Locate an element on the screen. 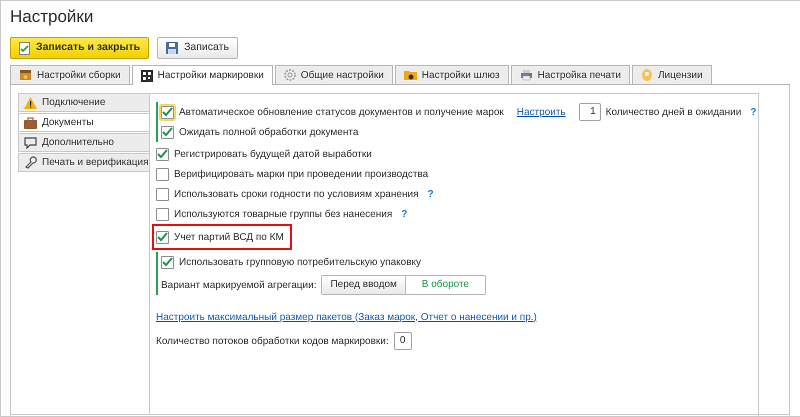 The height and width of the screenshot is (417, 800). qr-code-icon is located at coordinates (146, 76).